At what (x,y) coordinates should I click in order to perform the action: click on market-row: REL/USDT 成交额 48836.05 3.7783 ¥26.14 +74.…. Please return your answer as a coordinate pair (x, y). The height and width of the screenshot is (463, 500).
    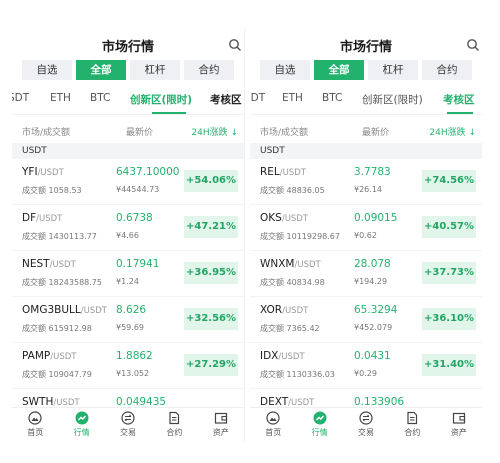
    Looking at the image, I should click on (366, 182).